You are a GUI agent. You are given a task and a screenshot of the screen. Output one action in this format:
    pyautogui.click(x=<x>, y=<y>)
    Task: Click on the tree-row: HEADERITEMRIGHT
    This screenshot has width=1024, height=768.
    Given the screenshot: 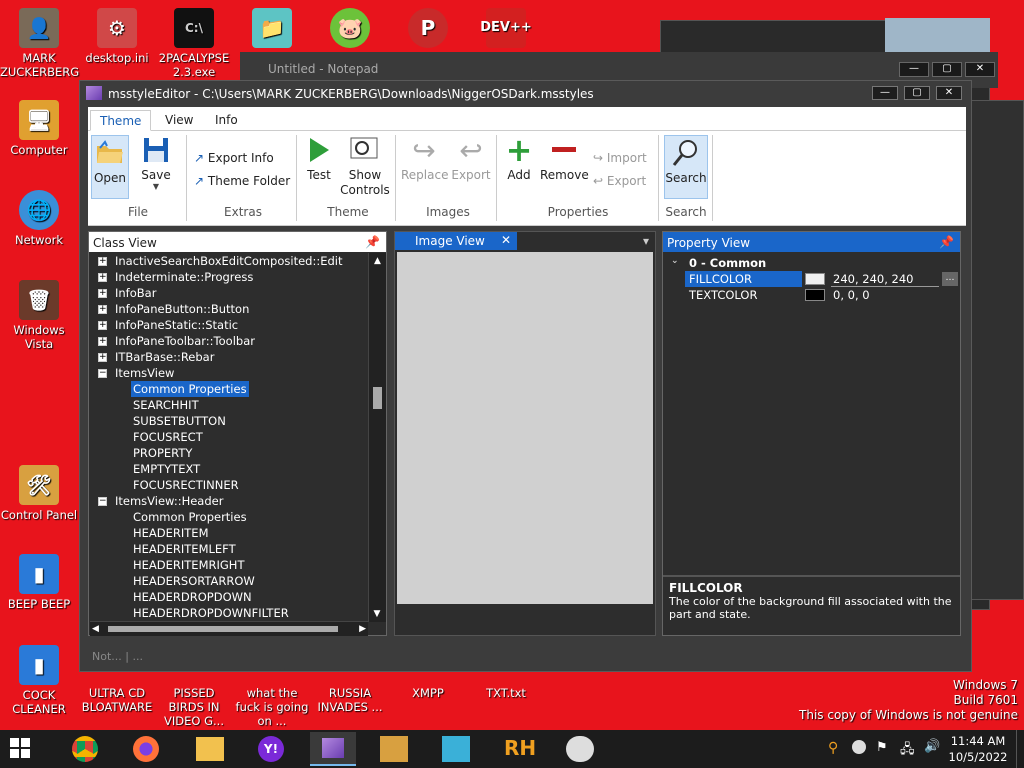 What is the action you would take?
    pyautogui.click(x=229, y=565)
    